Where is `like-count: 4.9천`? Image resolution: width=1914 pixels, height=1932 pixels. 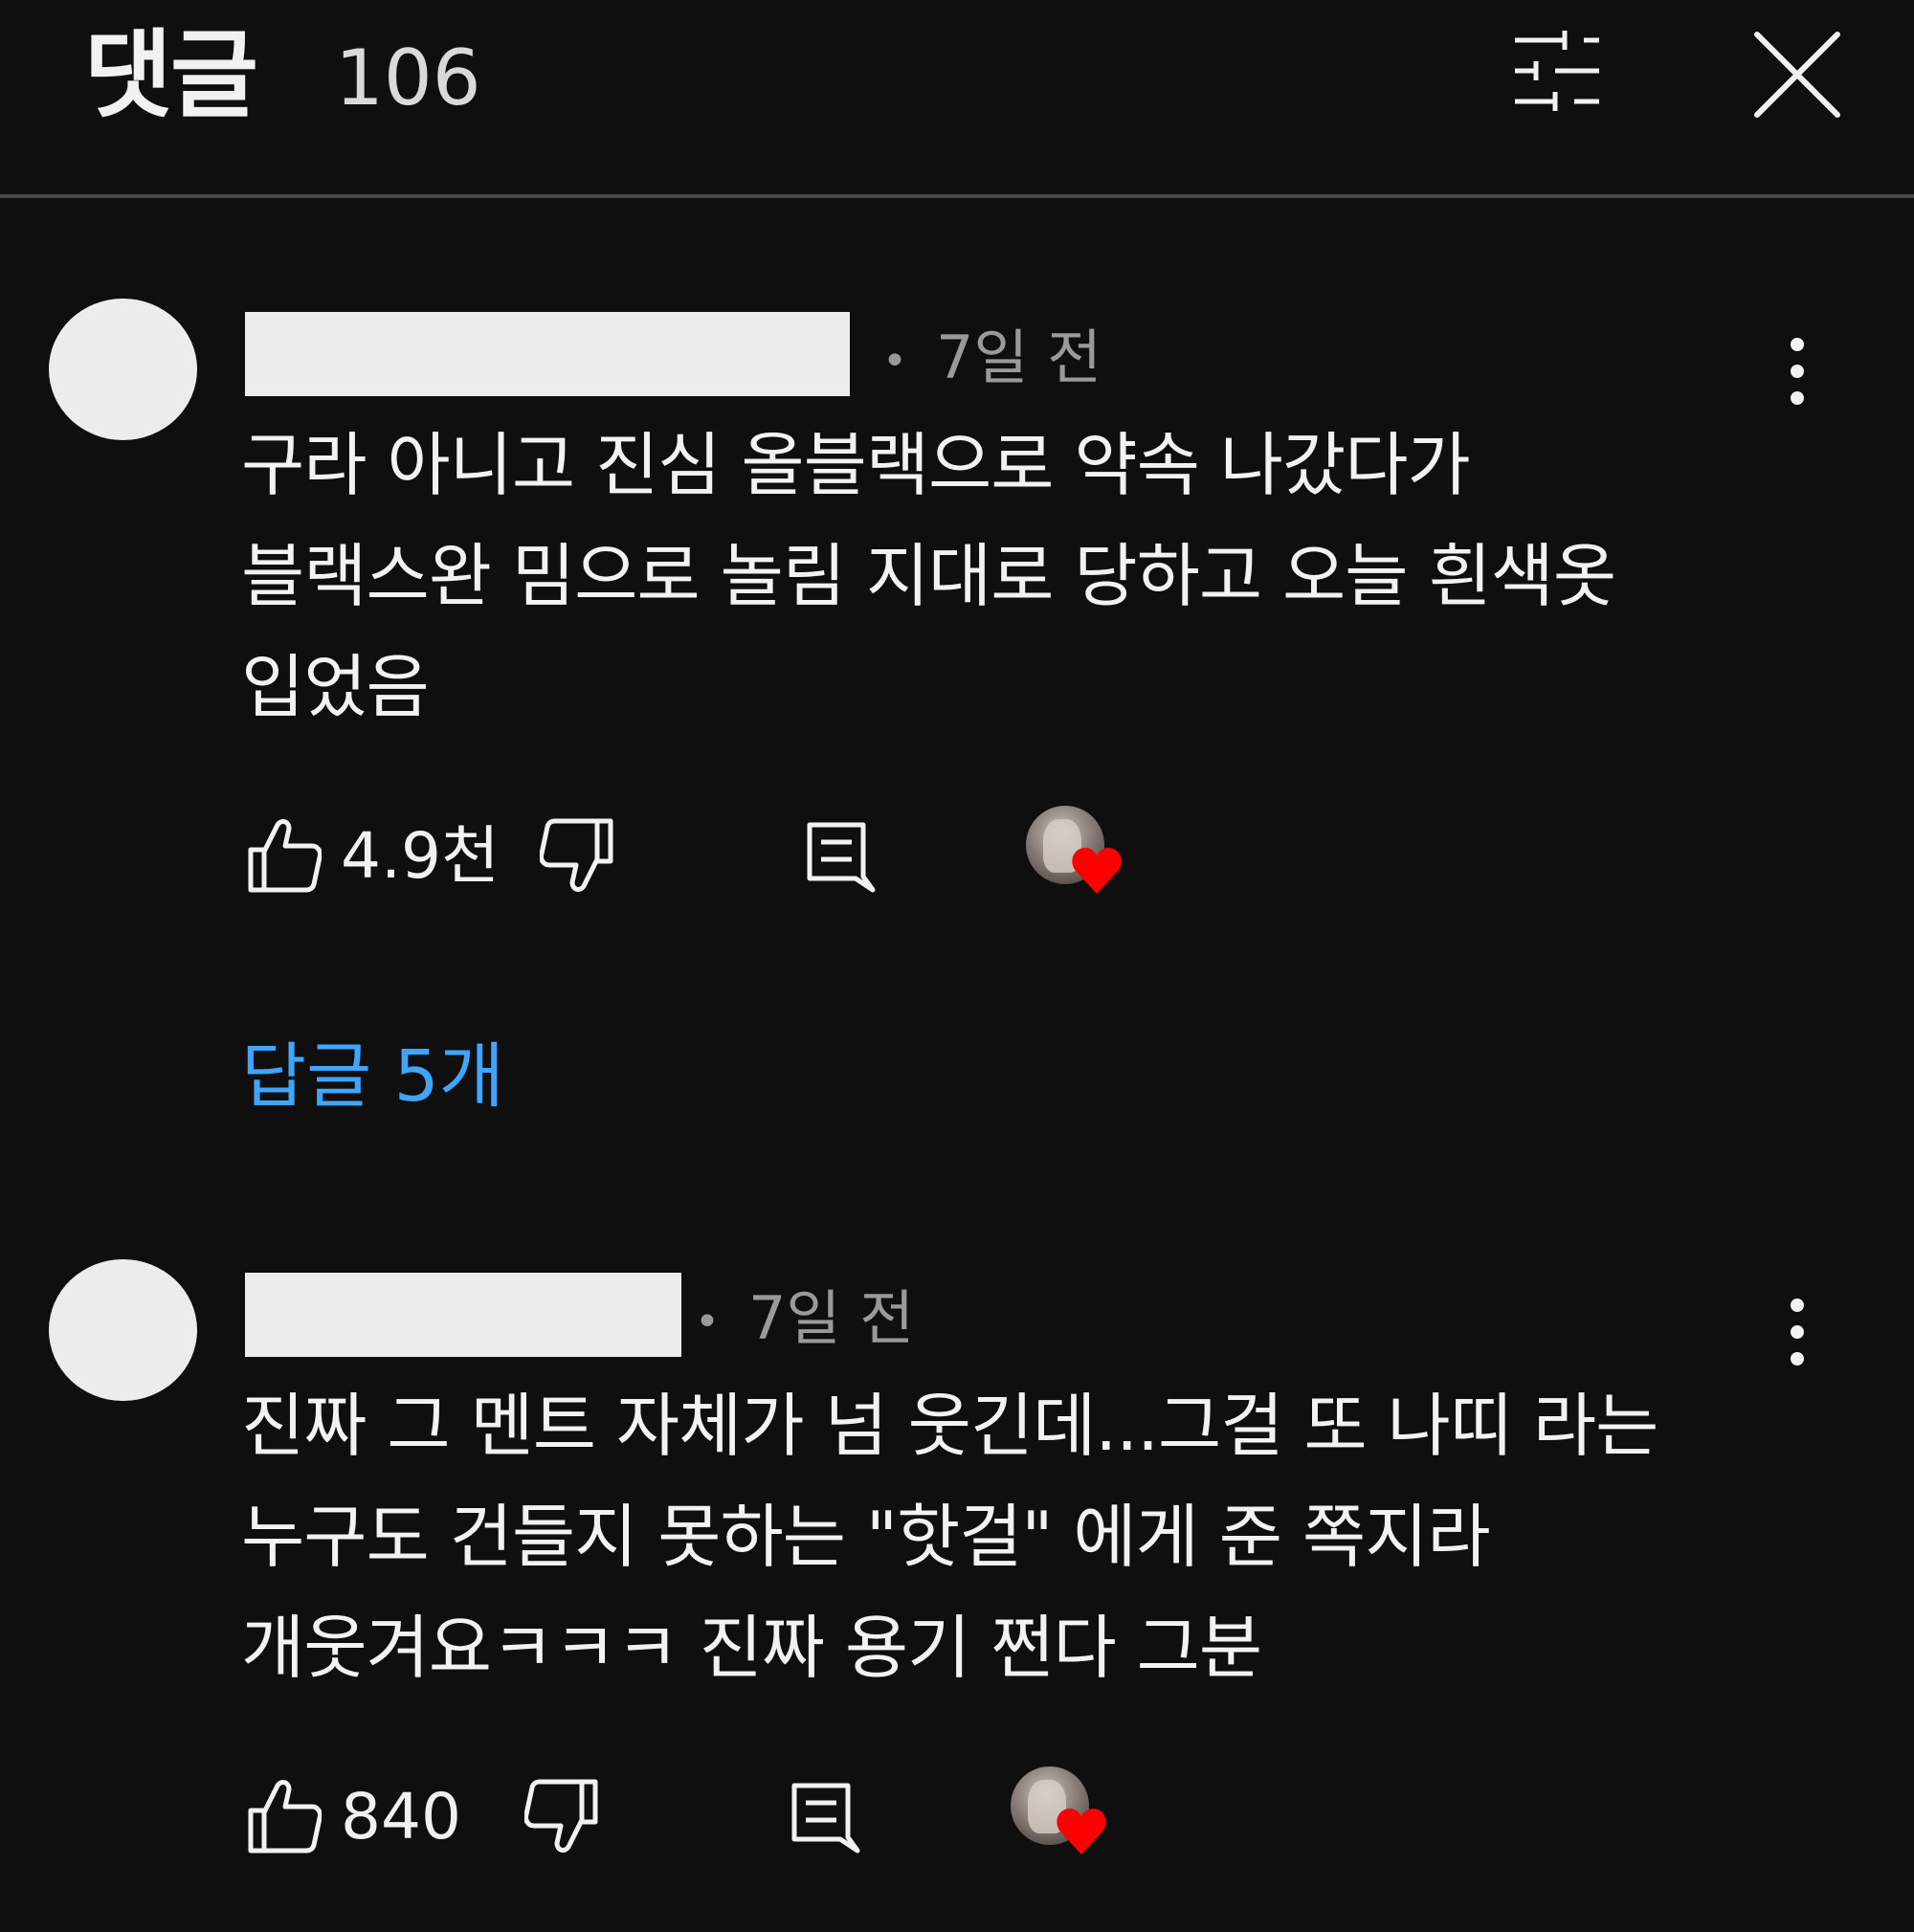
like-count: 4.9천 is located at coordinates (420, 856).